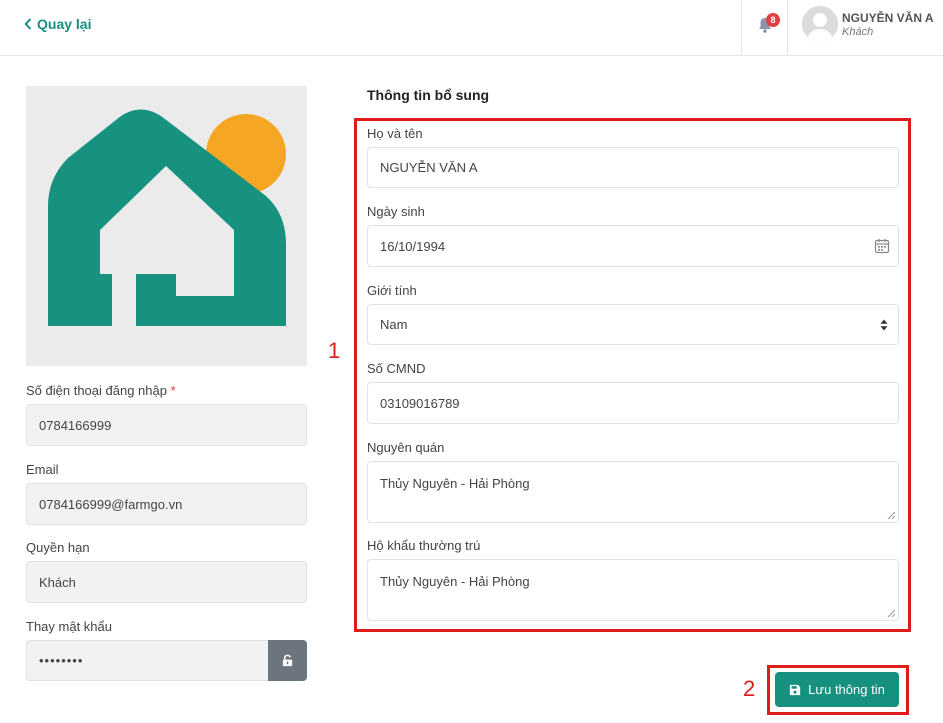 The width and height of the screenshot is (943, 723). I want to click on save-button: Lưu thông tin, so click(837, 689).